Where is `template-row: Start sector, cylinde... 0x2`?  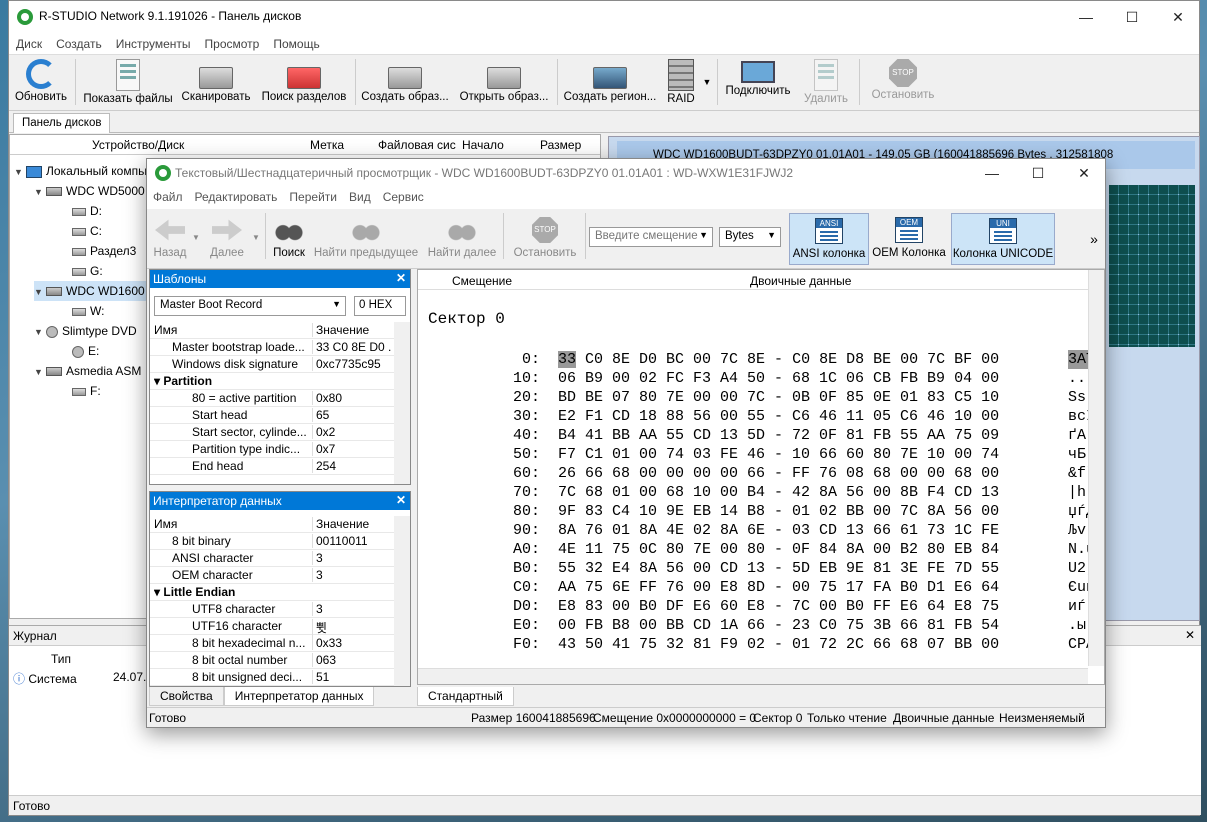
template-row: Start sector, cylinde... 0x2 is located at coordinates (280, 432).